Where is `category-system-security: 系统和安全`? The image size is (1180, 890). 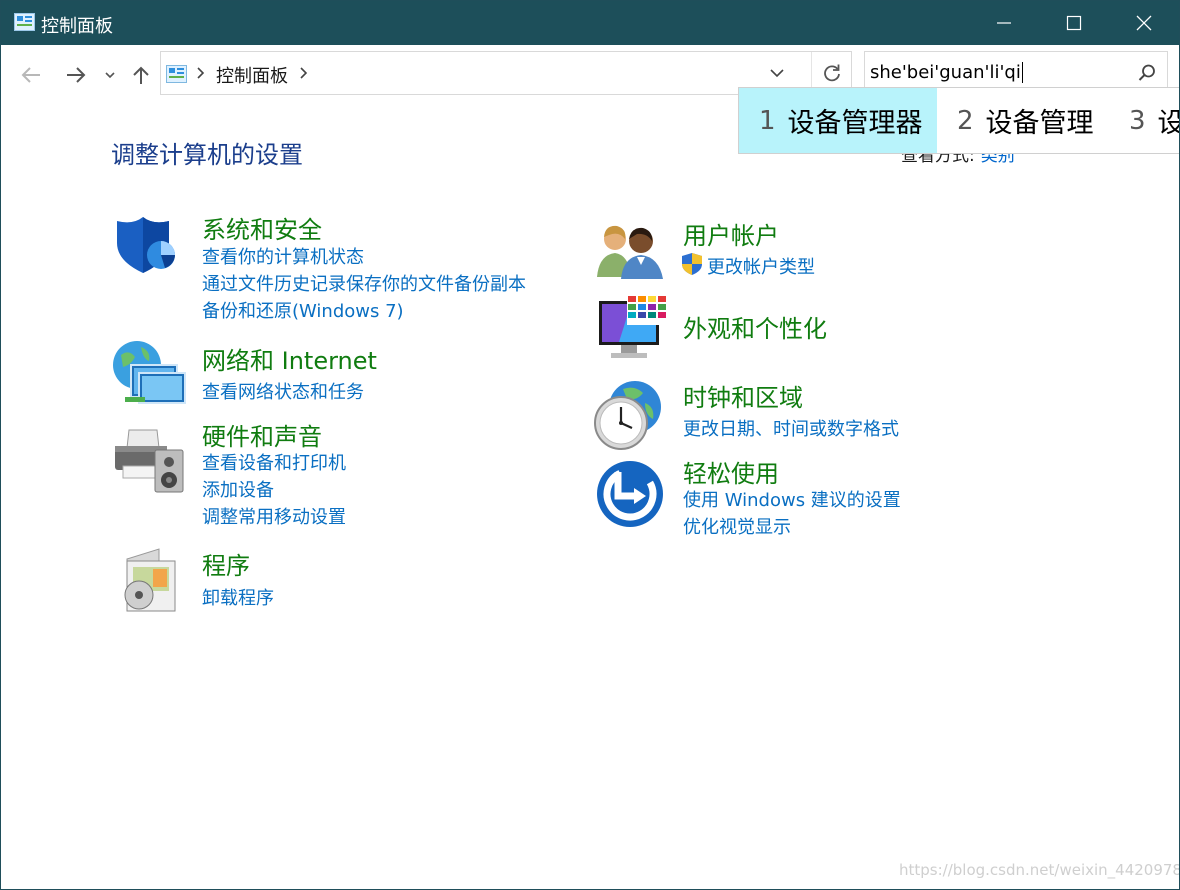 category-system-security: 系统和安全 is located at coordinates (262, 227).